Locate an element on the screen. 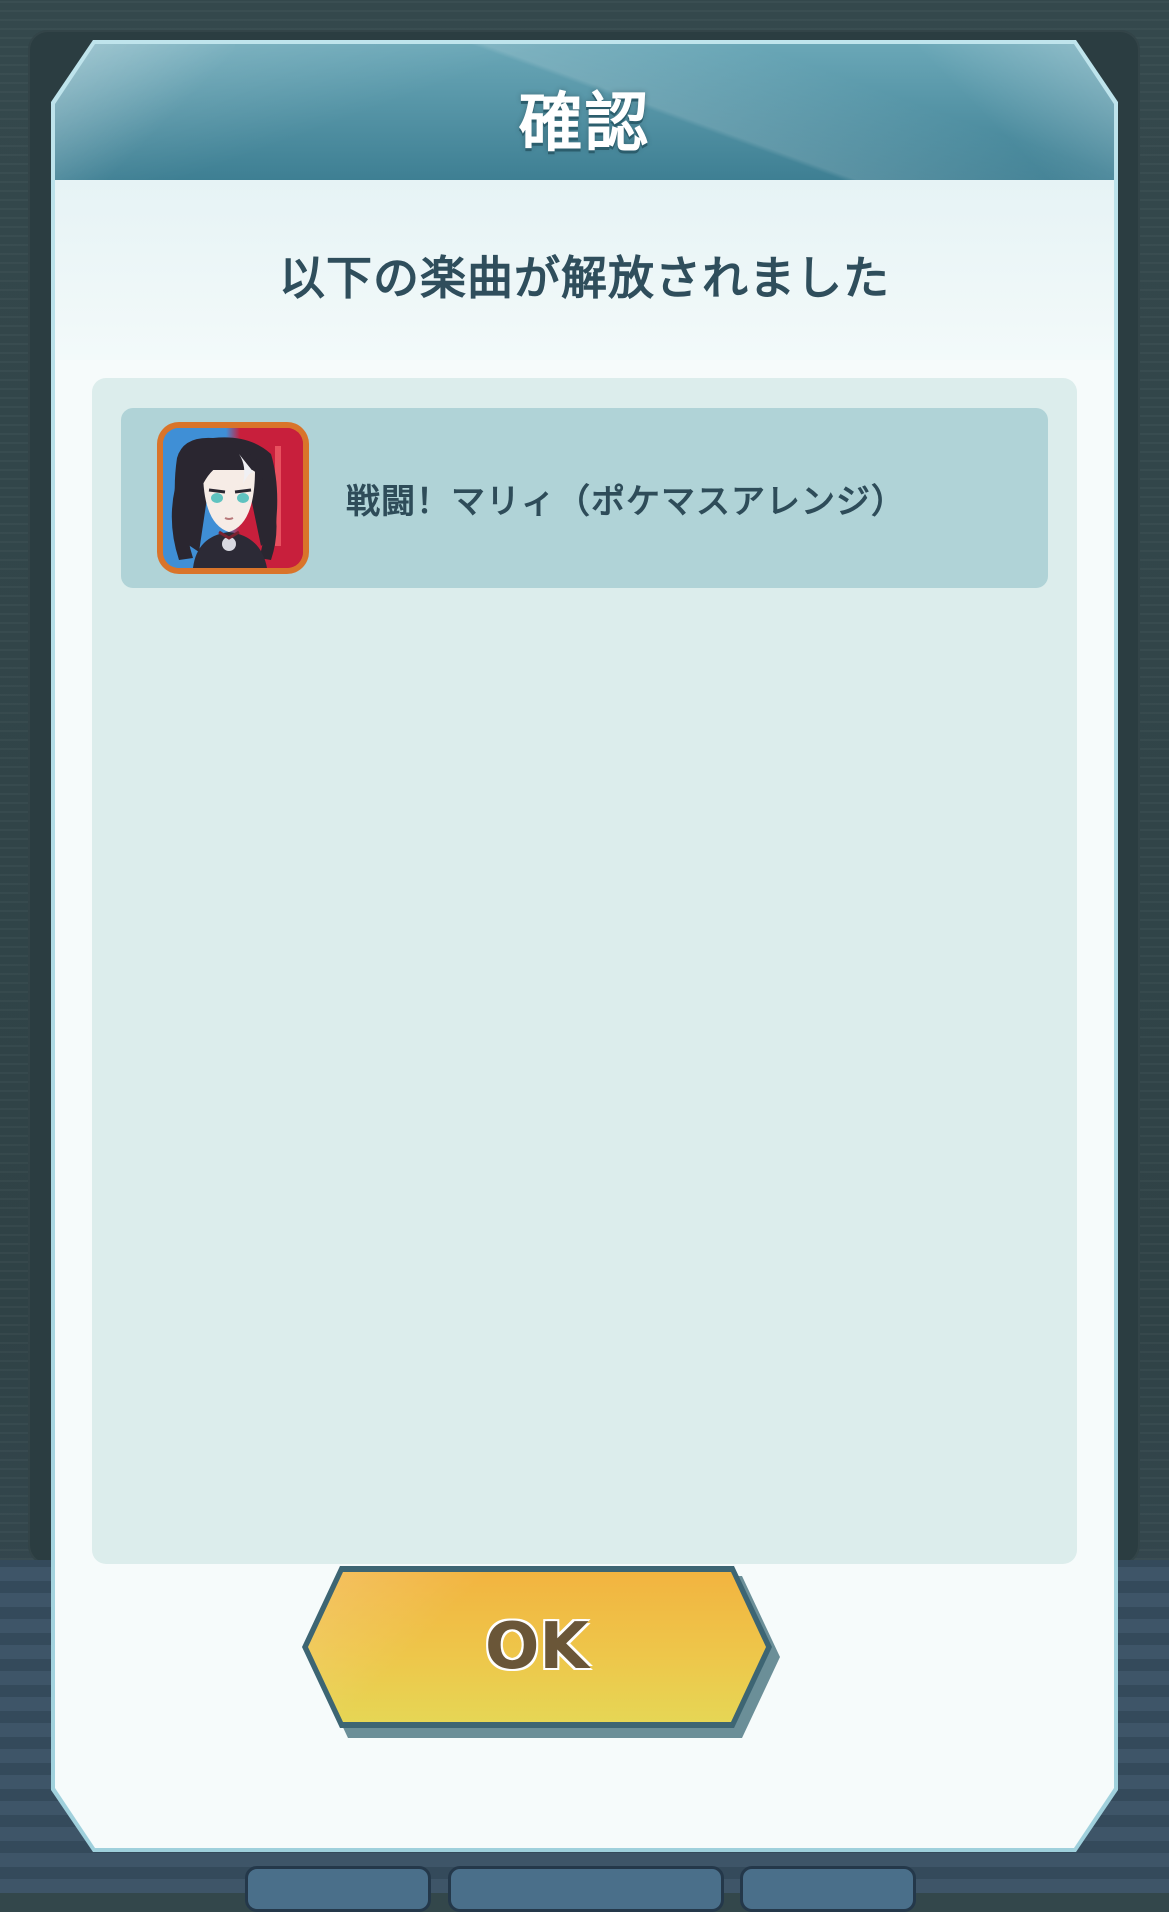 This screenshot has width=1169, height=1912. marnie-portrait-icon is located at coordinates (233, 498).